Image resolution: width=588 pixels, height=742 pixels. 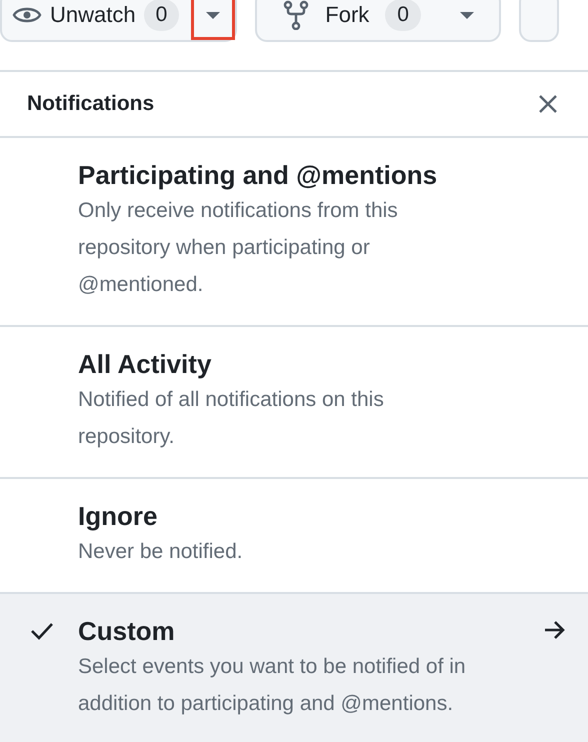 I want to click on option-title: Ignore, so click(x=118, y=516).